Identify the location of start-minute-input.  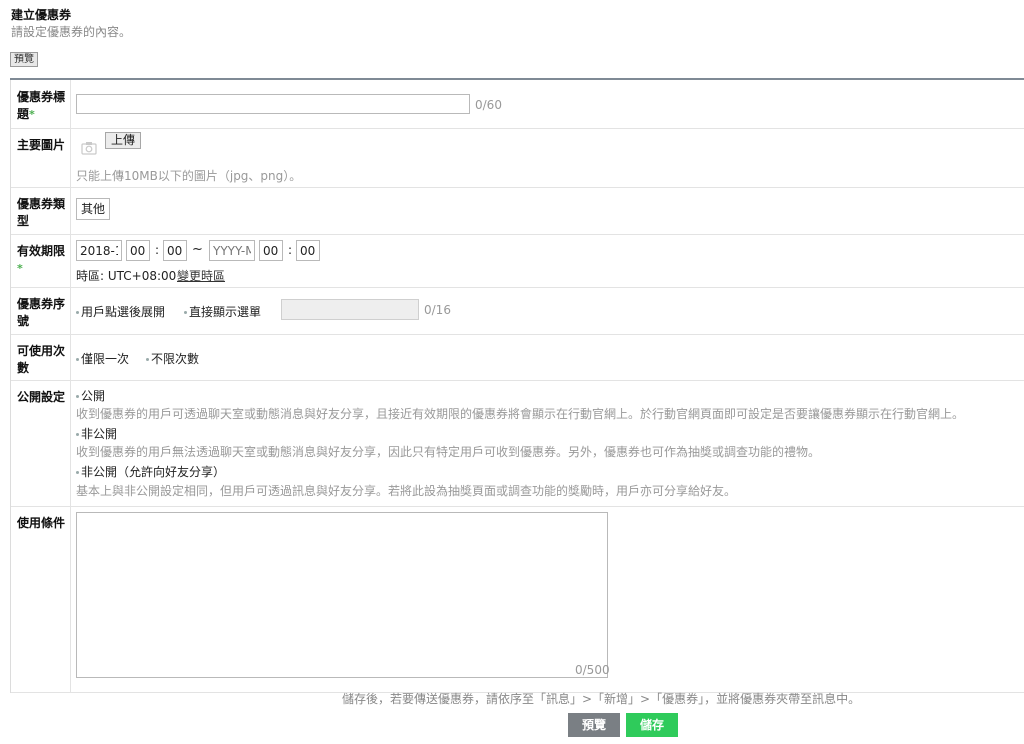
(175, 250).